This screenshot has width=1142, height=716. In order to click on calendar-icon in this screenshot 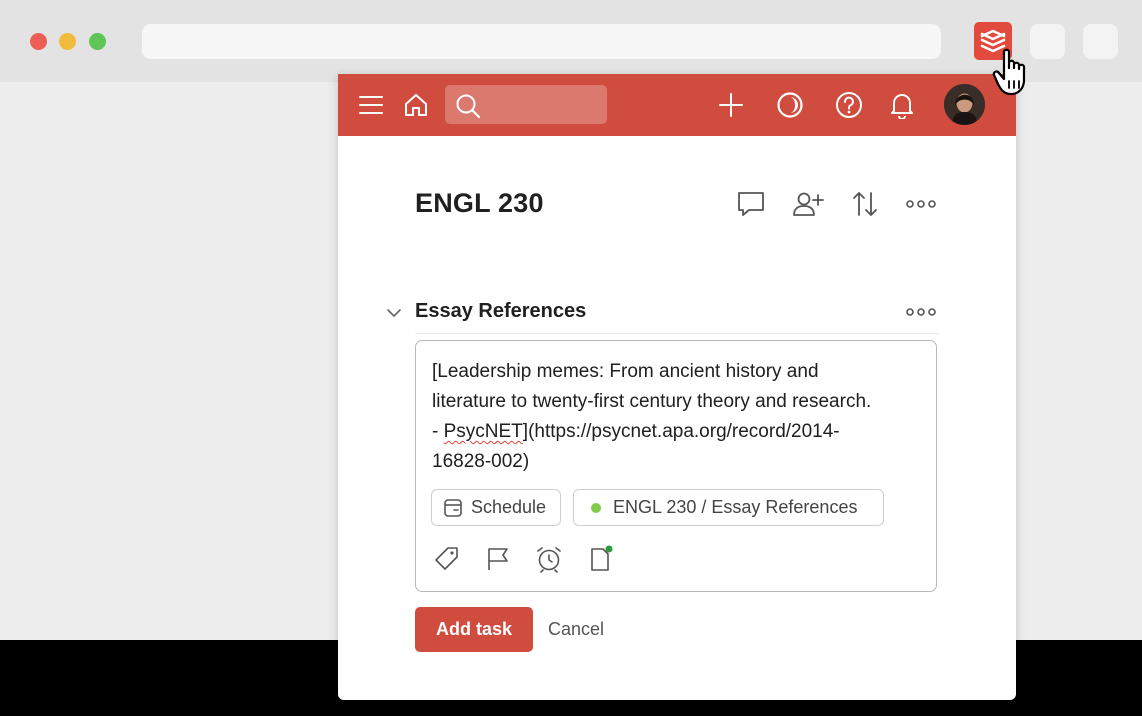, I will do `click(453, 507)`.